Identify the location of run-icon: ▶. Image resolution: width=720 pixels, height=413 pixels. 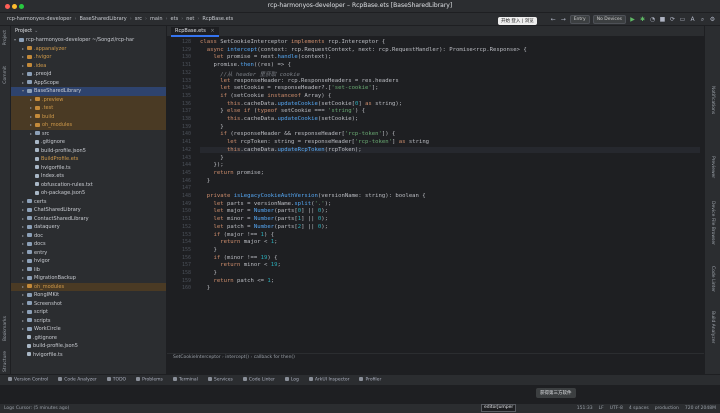
(632, 19).